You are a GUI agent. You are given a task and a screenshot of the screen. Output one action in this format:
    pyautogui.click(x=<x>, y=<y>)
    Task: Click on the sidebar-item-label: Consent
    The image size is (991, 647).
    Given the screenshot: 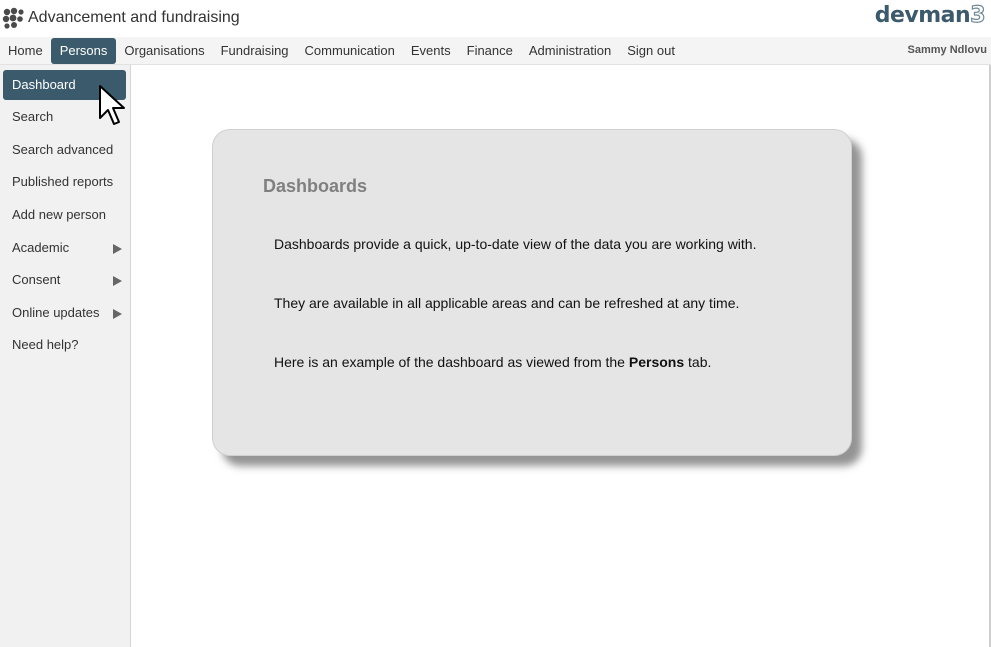 What is the action you would take?
    pyautogui.click(x=36, y=279)
    